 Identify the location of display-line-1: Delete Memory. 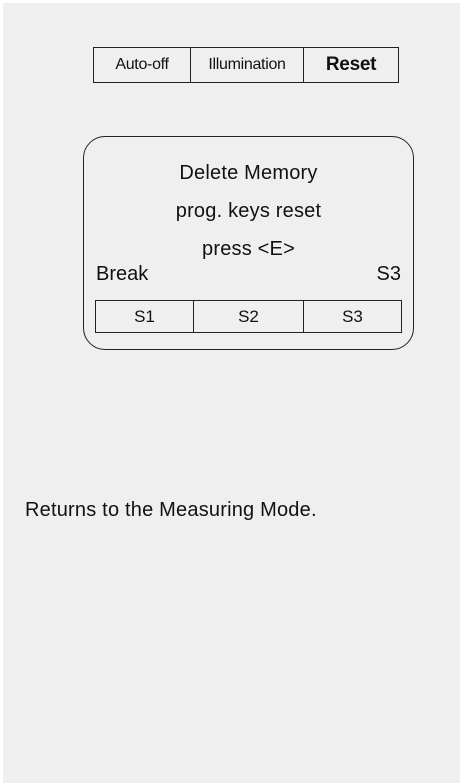
(248, 173).